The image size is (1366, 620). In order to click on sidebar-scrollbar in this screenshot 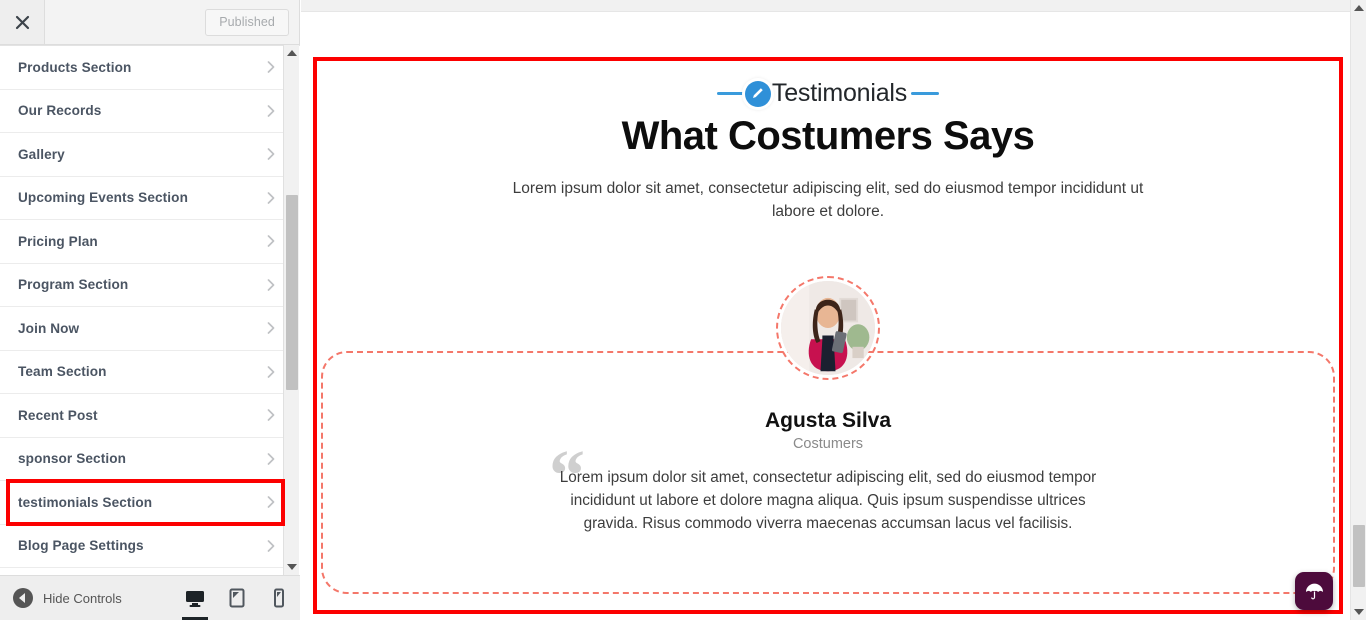, I will do `click(291, 310)`.